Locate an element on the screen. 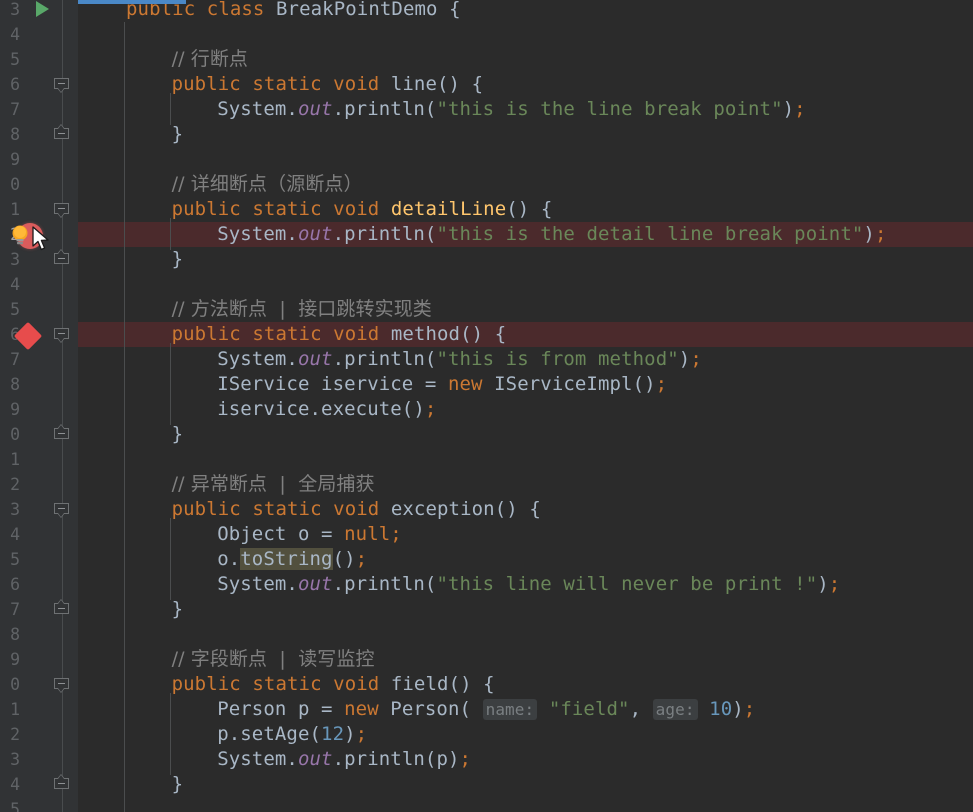  code-token: // 方法断点 | 接口跳转实现类 is located at coordinates (301, 309).